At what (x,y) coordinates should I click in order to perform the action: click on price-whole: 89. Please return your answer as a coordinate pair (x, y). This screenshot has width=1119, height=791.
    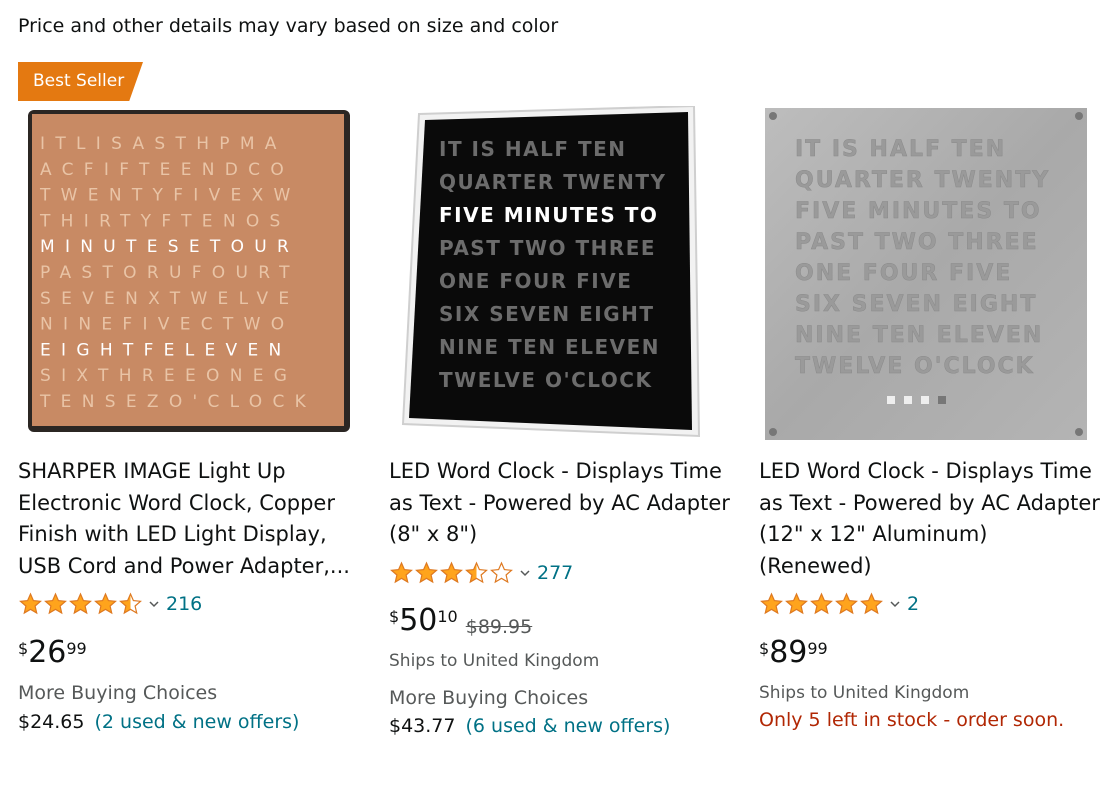
    Looking at the image, I should click on (788, 652).